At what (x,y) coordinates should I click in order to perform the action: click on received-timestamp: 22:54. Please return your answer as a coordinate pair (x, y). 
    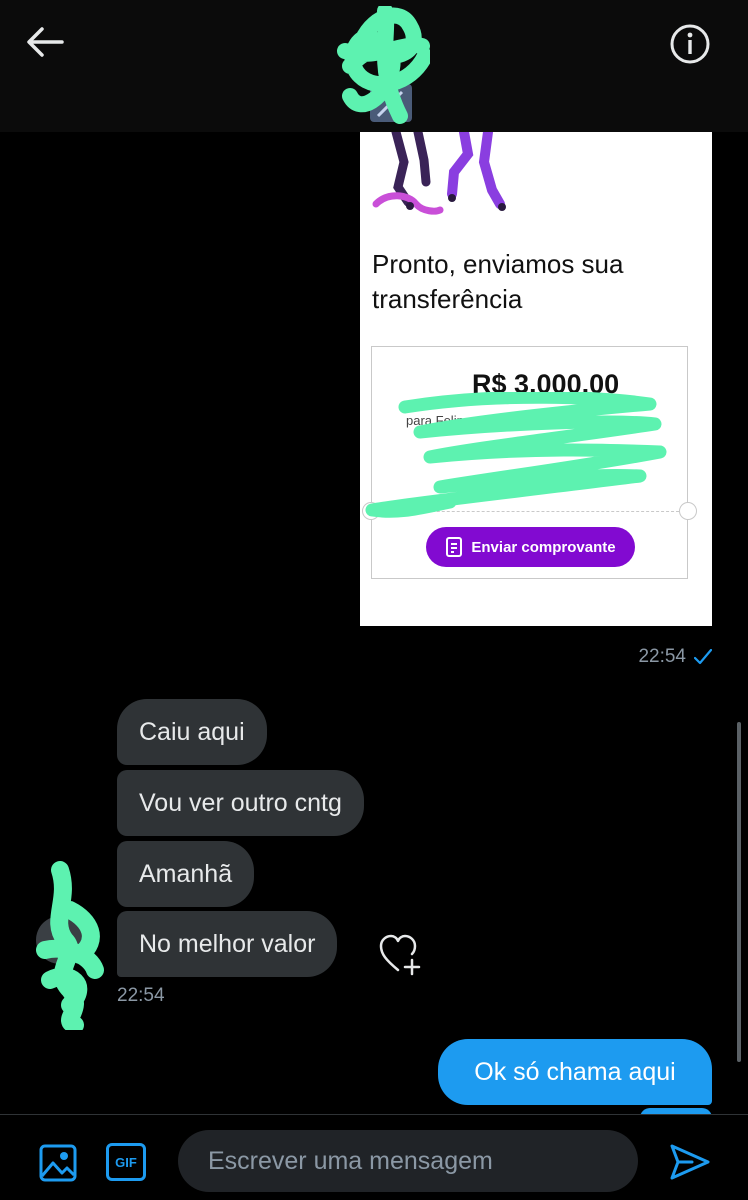
    Looking at the image, I should click on (141, 995).